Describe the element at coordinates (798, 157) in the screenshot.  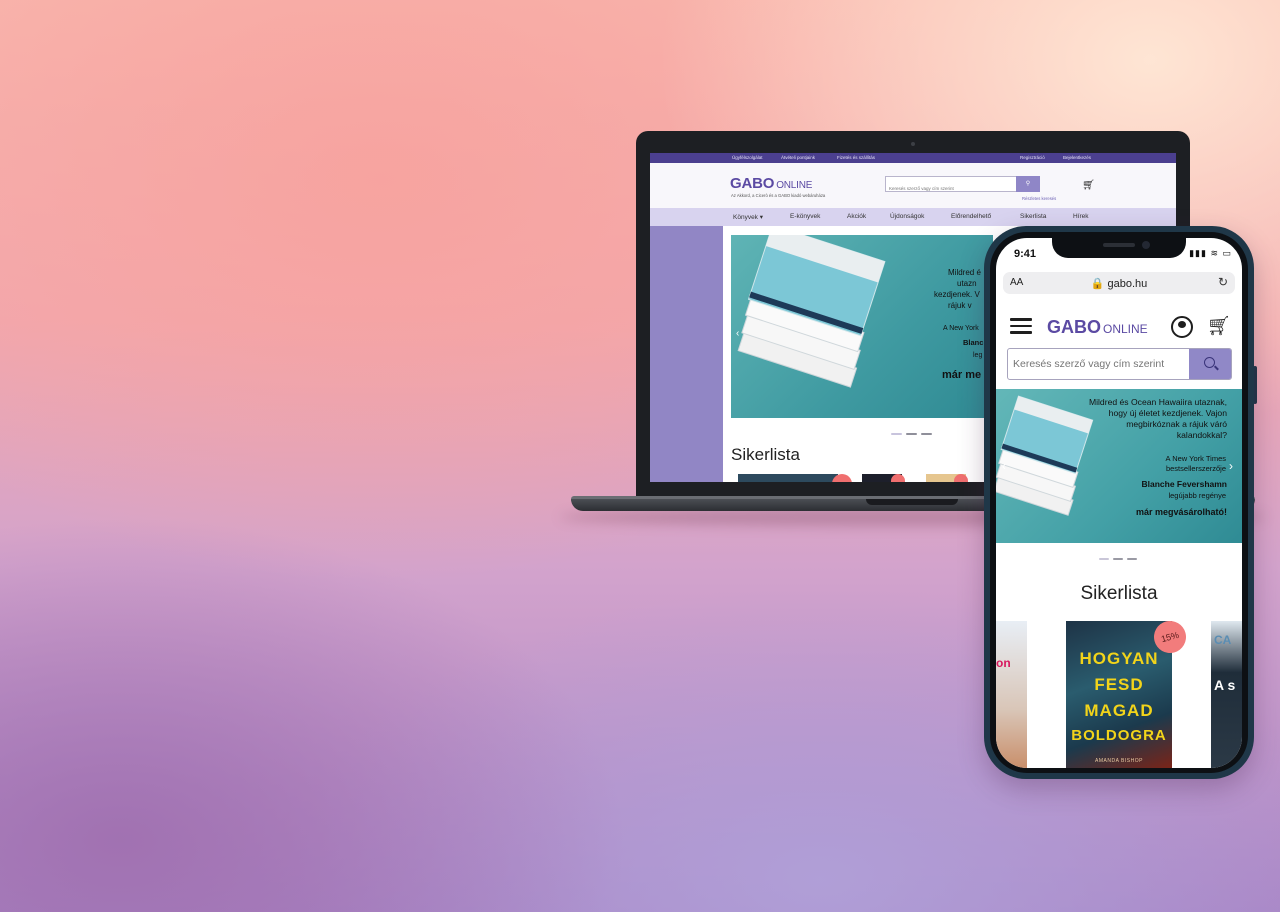
I see `topbar-link-pickup-points: Átvételi pontjaink` at that location.